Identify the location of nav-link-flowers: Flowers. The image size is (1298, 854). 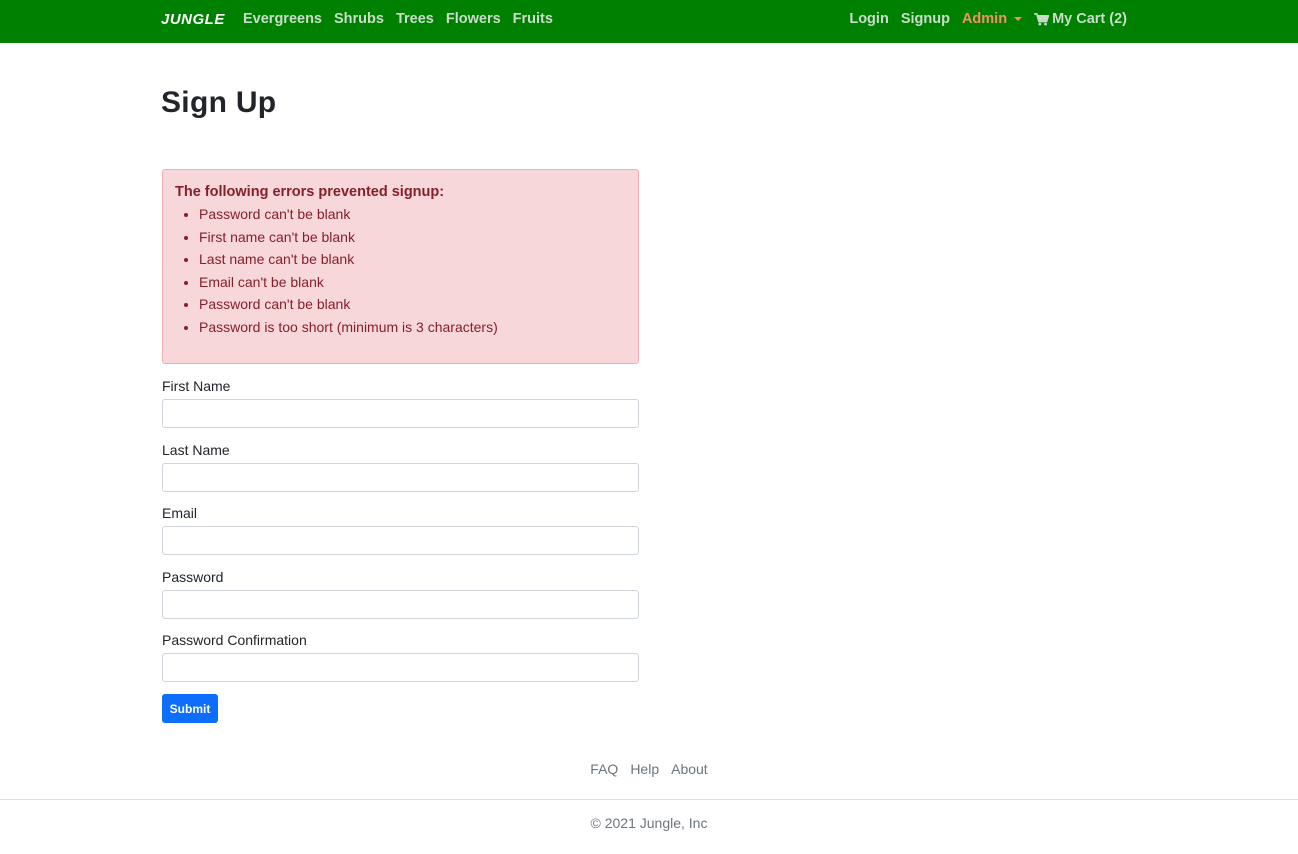
(473, 19).